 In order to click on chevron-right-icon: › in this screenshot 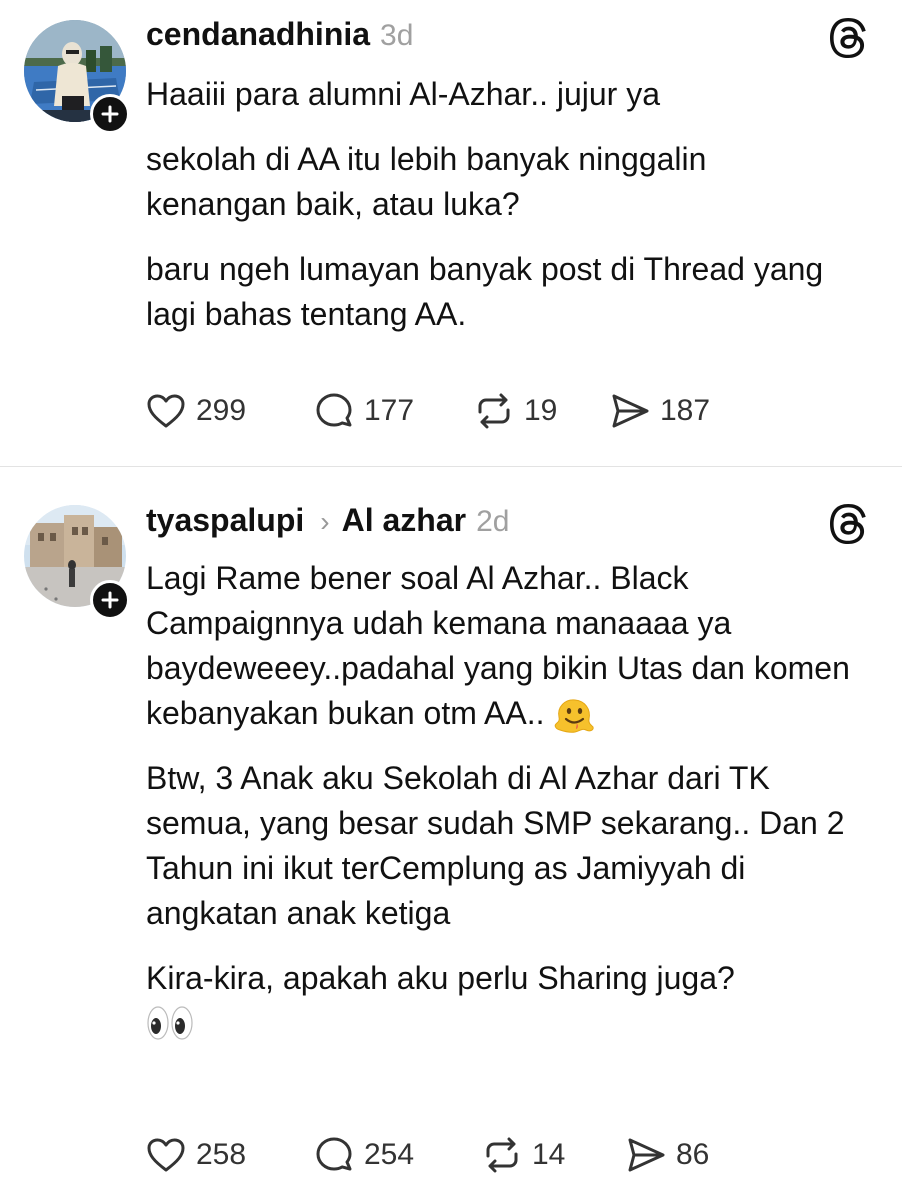, I will do `click(325, 521)`.